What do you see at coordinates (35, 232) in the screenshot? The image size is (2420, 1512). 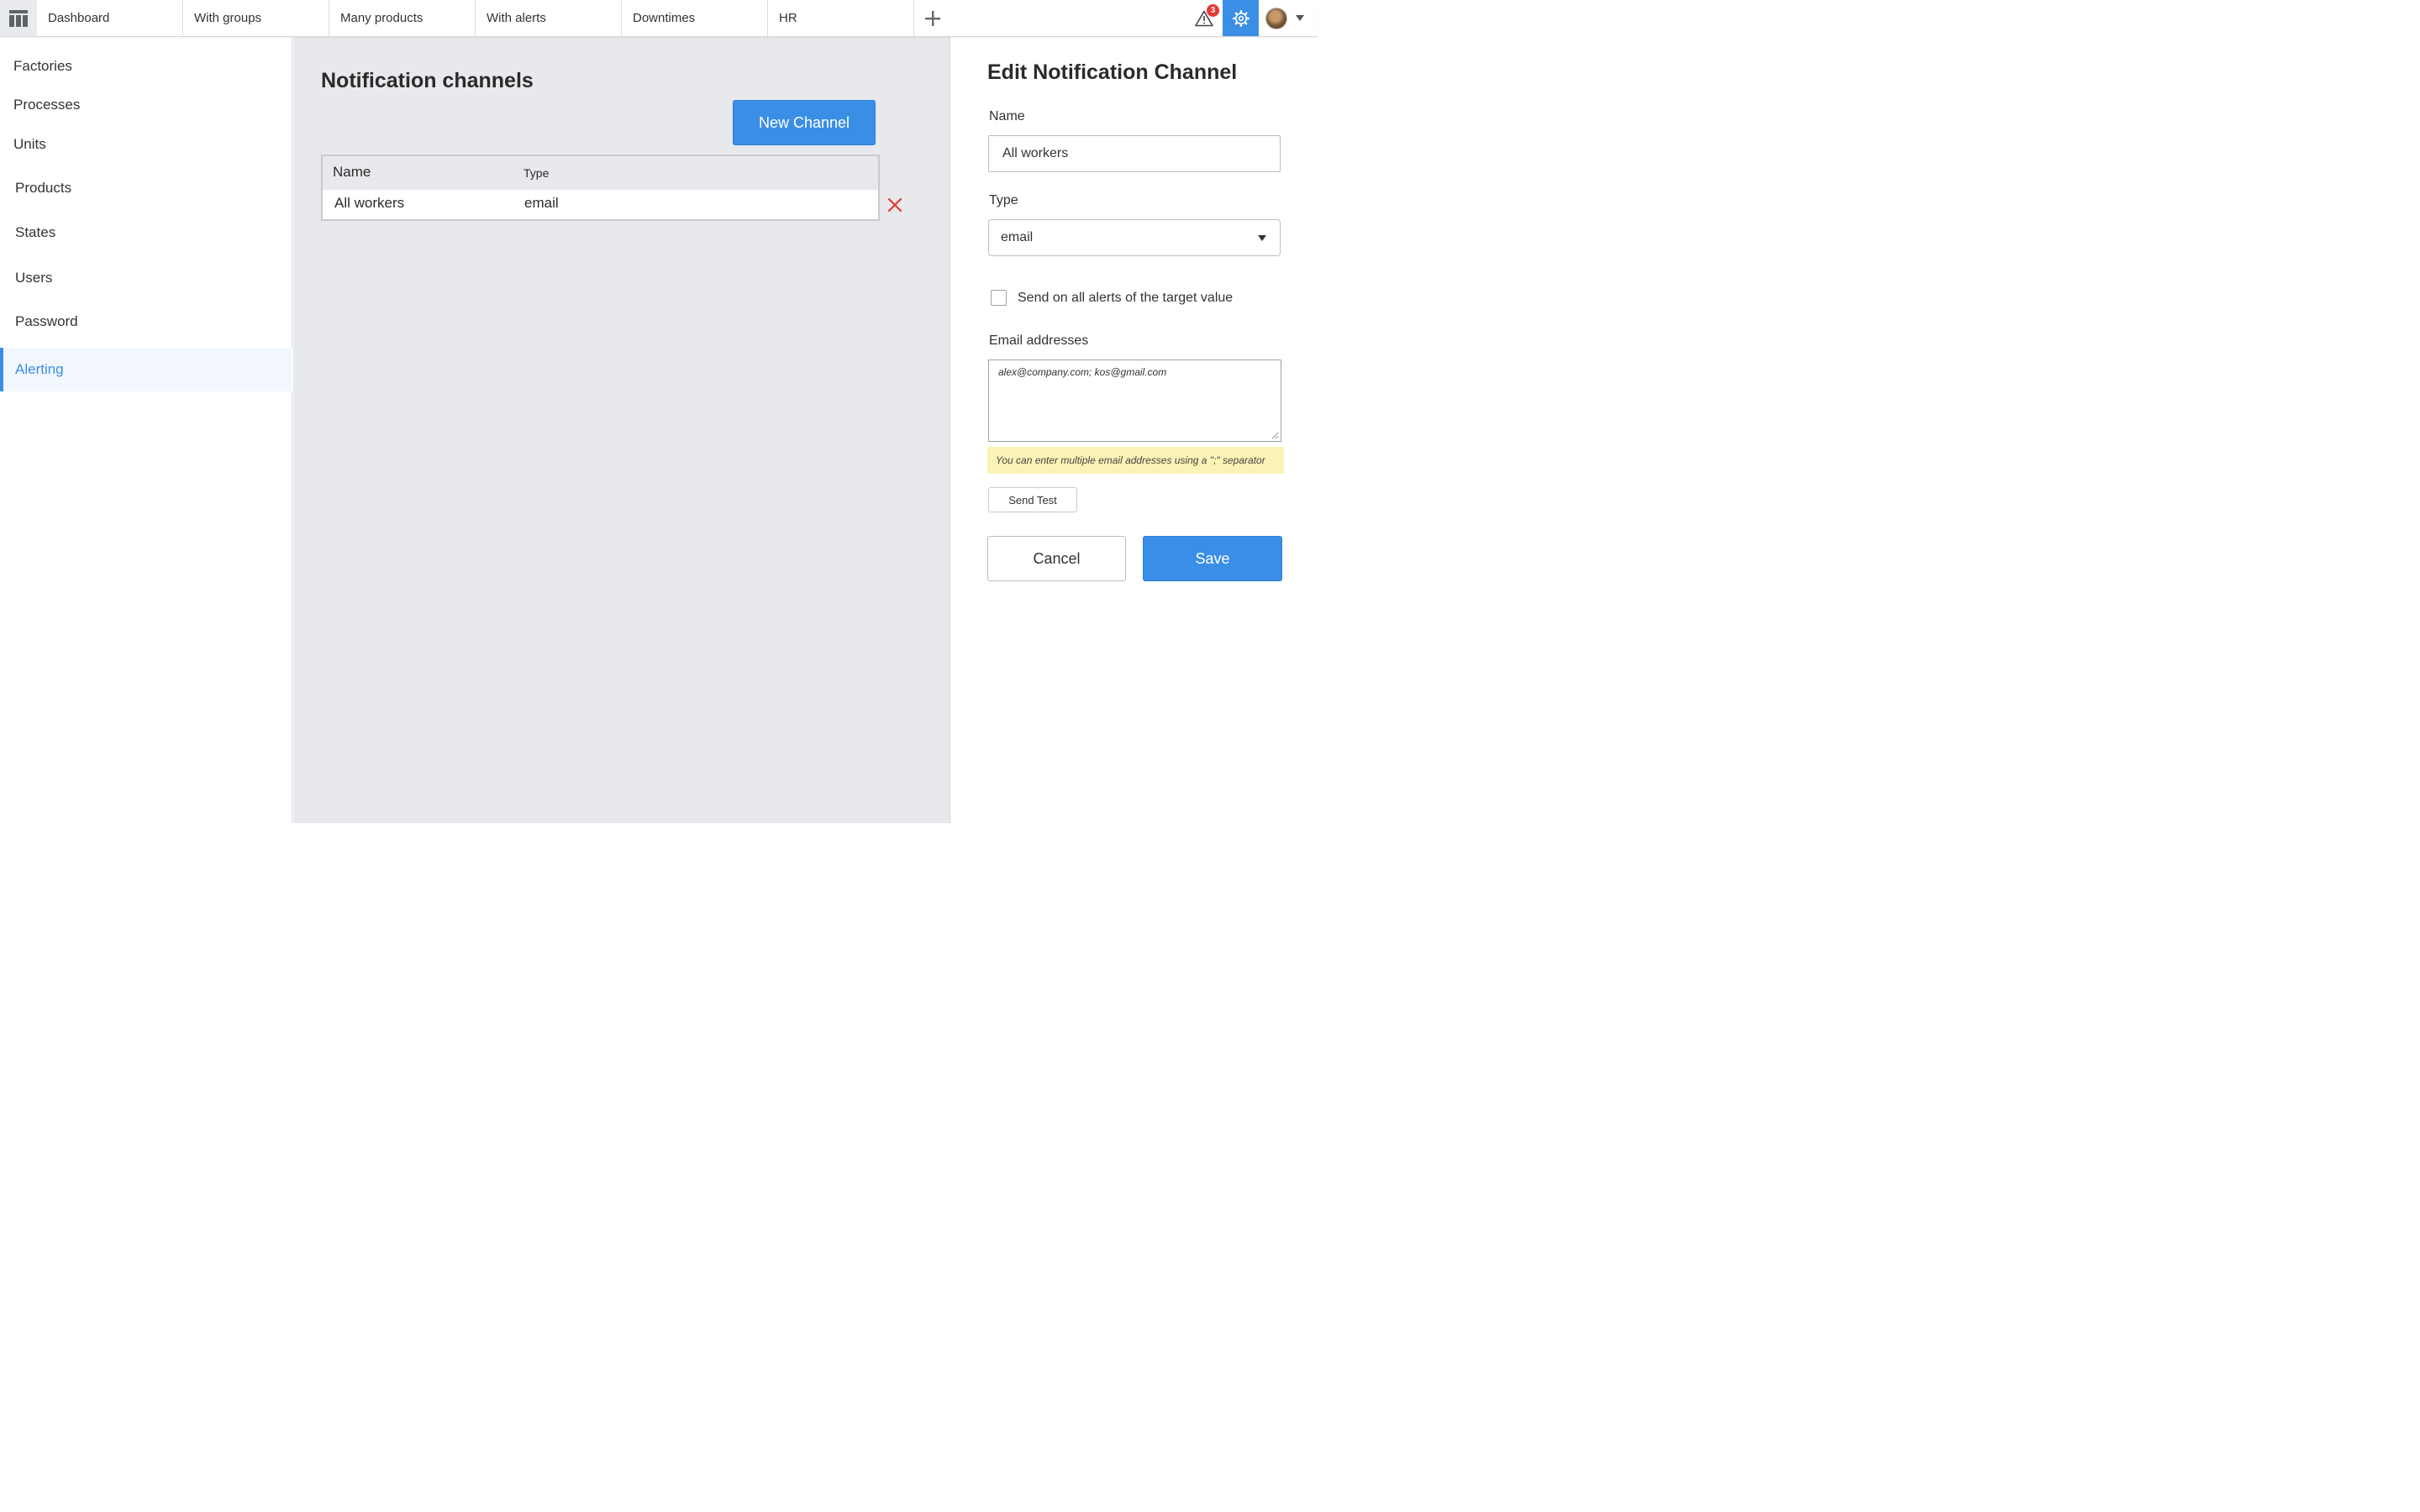 I see `sidebar-item-label: States` at bounding box center [35, 232].